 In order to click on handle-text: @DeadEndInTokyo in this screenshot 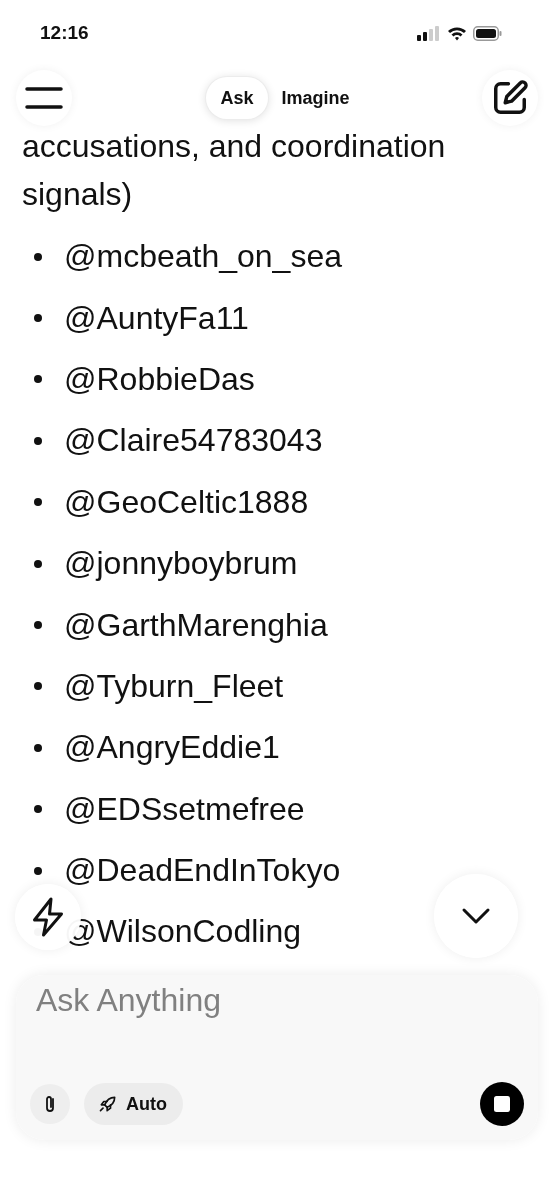, I will do `click(202, 871)`.